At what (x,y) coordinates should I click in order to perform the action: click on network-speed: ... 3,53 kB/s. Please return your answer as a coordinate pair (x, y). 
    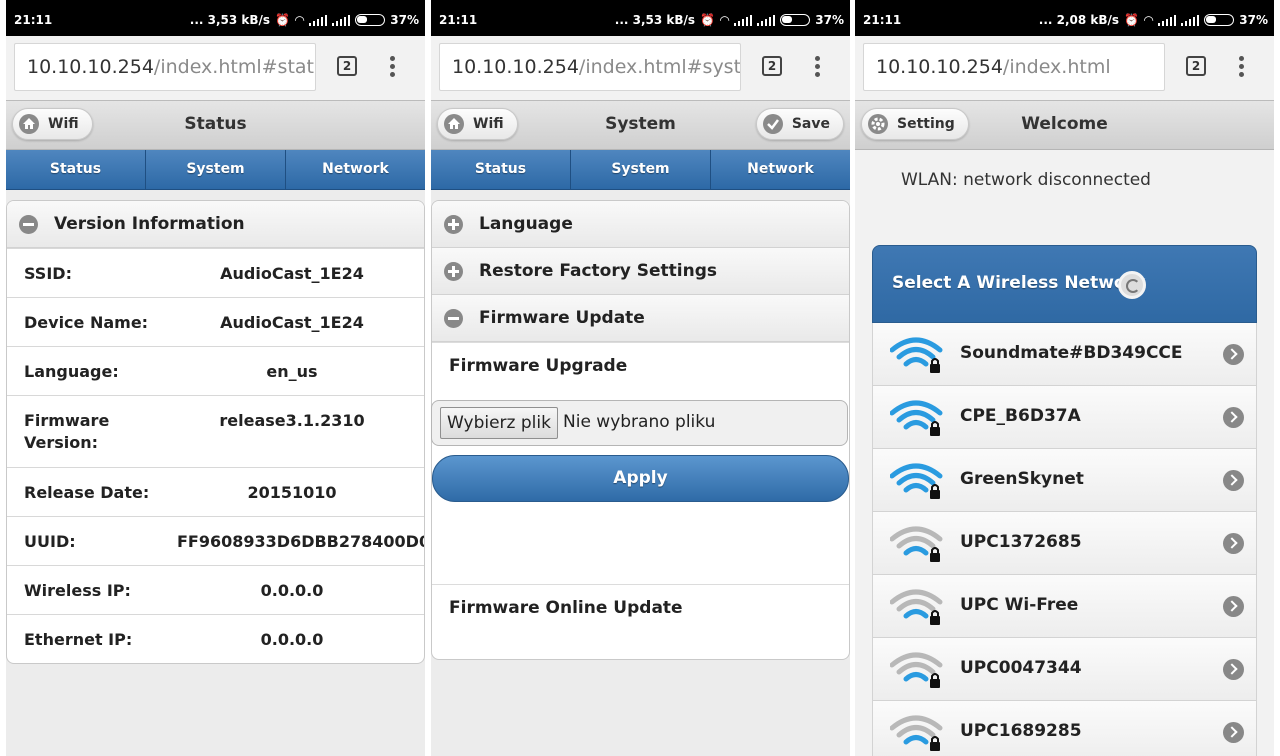
    Looking at the image, I should click on (230, 20).